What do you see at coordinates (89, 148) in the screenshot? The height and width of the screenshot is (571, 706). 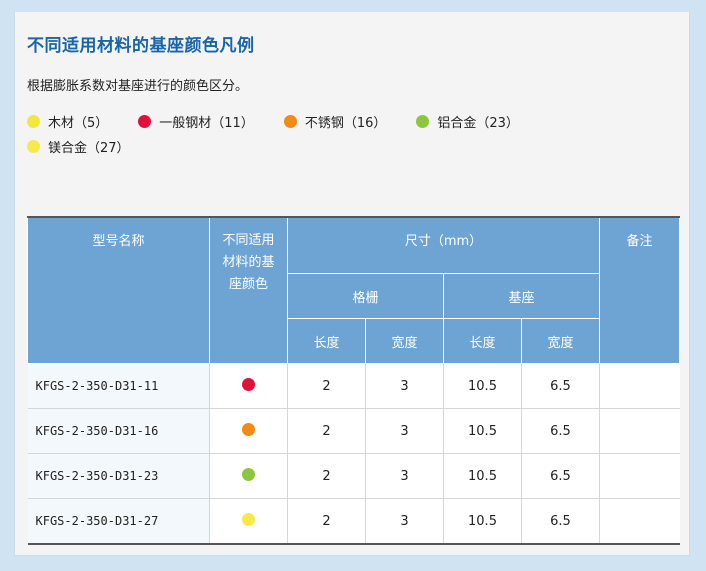 I see `legend-label: 镁合金（27）` at bounding box center [89, 148].